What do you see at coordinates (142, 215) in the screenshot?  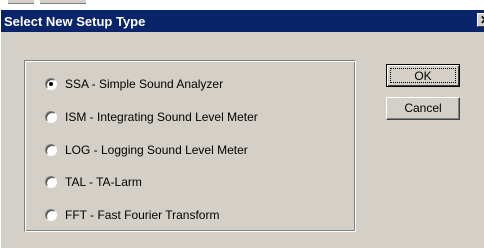 I see `option-label: FFT - Fast Fourier Transform` at bounding box center [142, 215].